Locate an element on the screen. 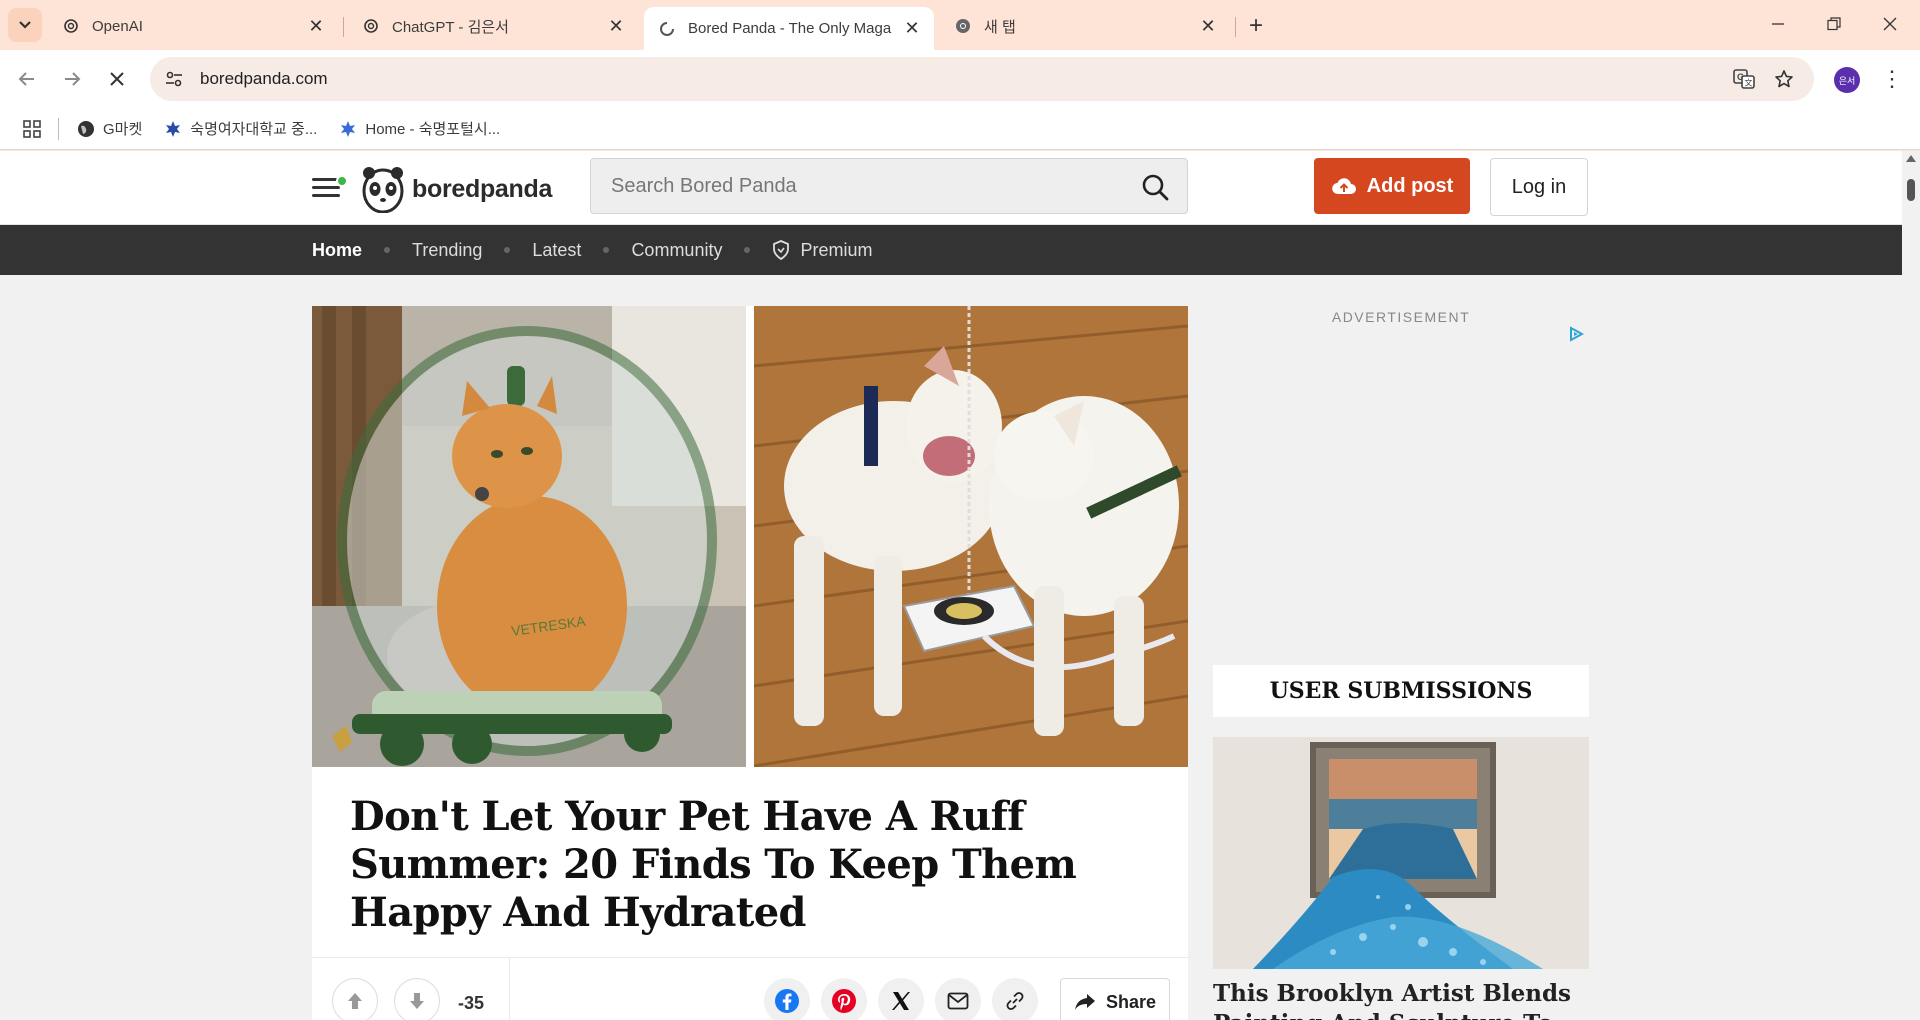 Image resolution: width=1920 pixels, height=1020 pixels. bookmark-star-icon is located at coordinates (1784, 79).